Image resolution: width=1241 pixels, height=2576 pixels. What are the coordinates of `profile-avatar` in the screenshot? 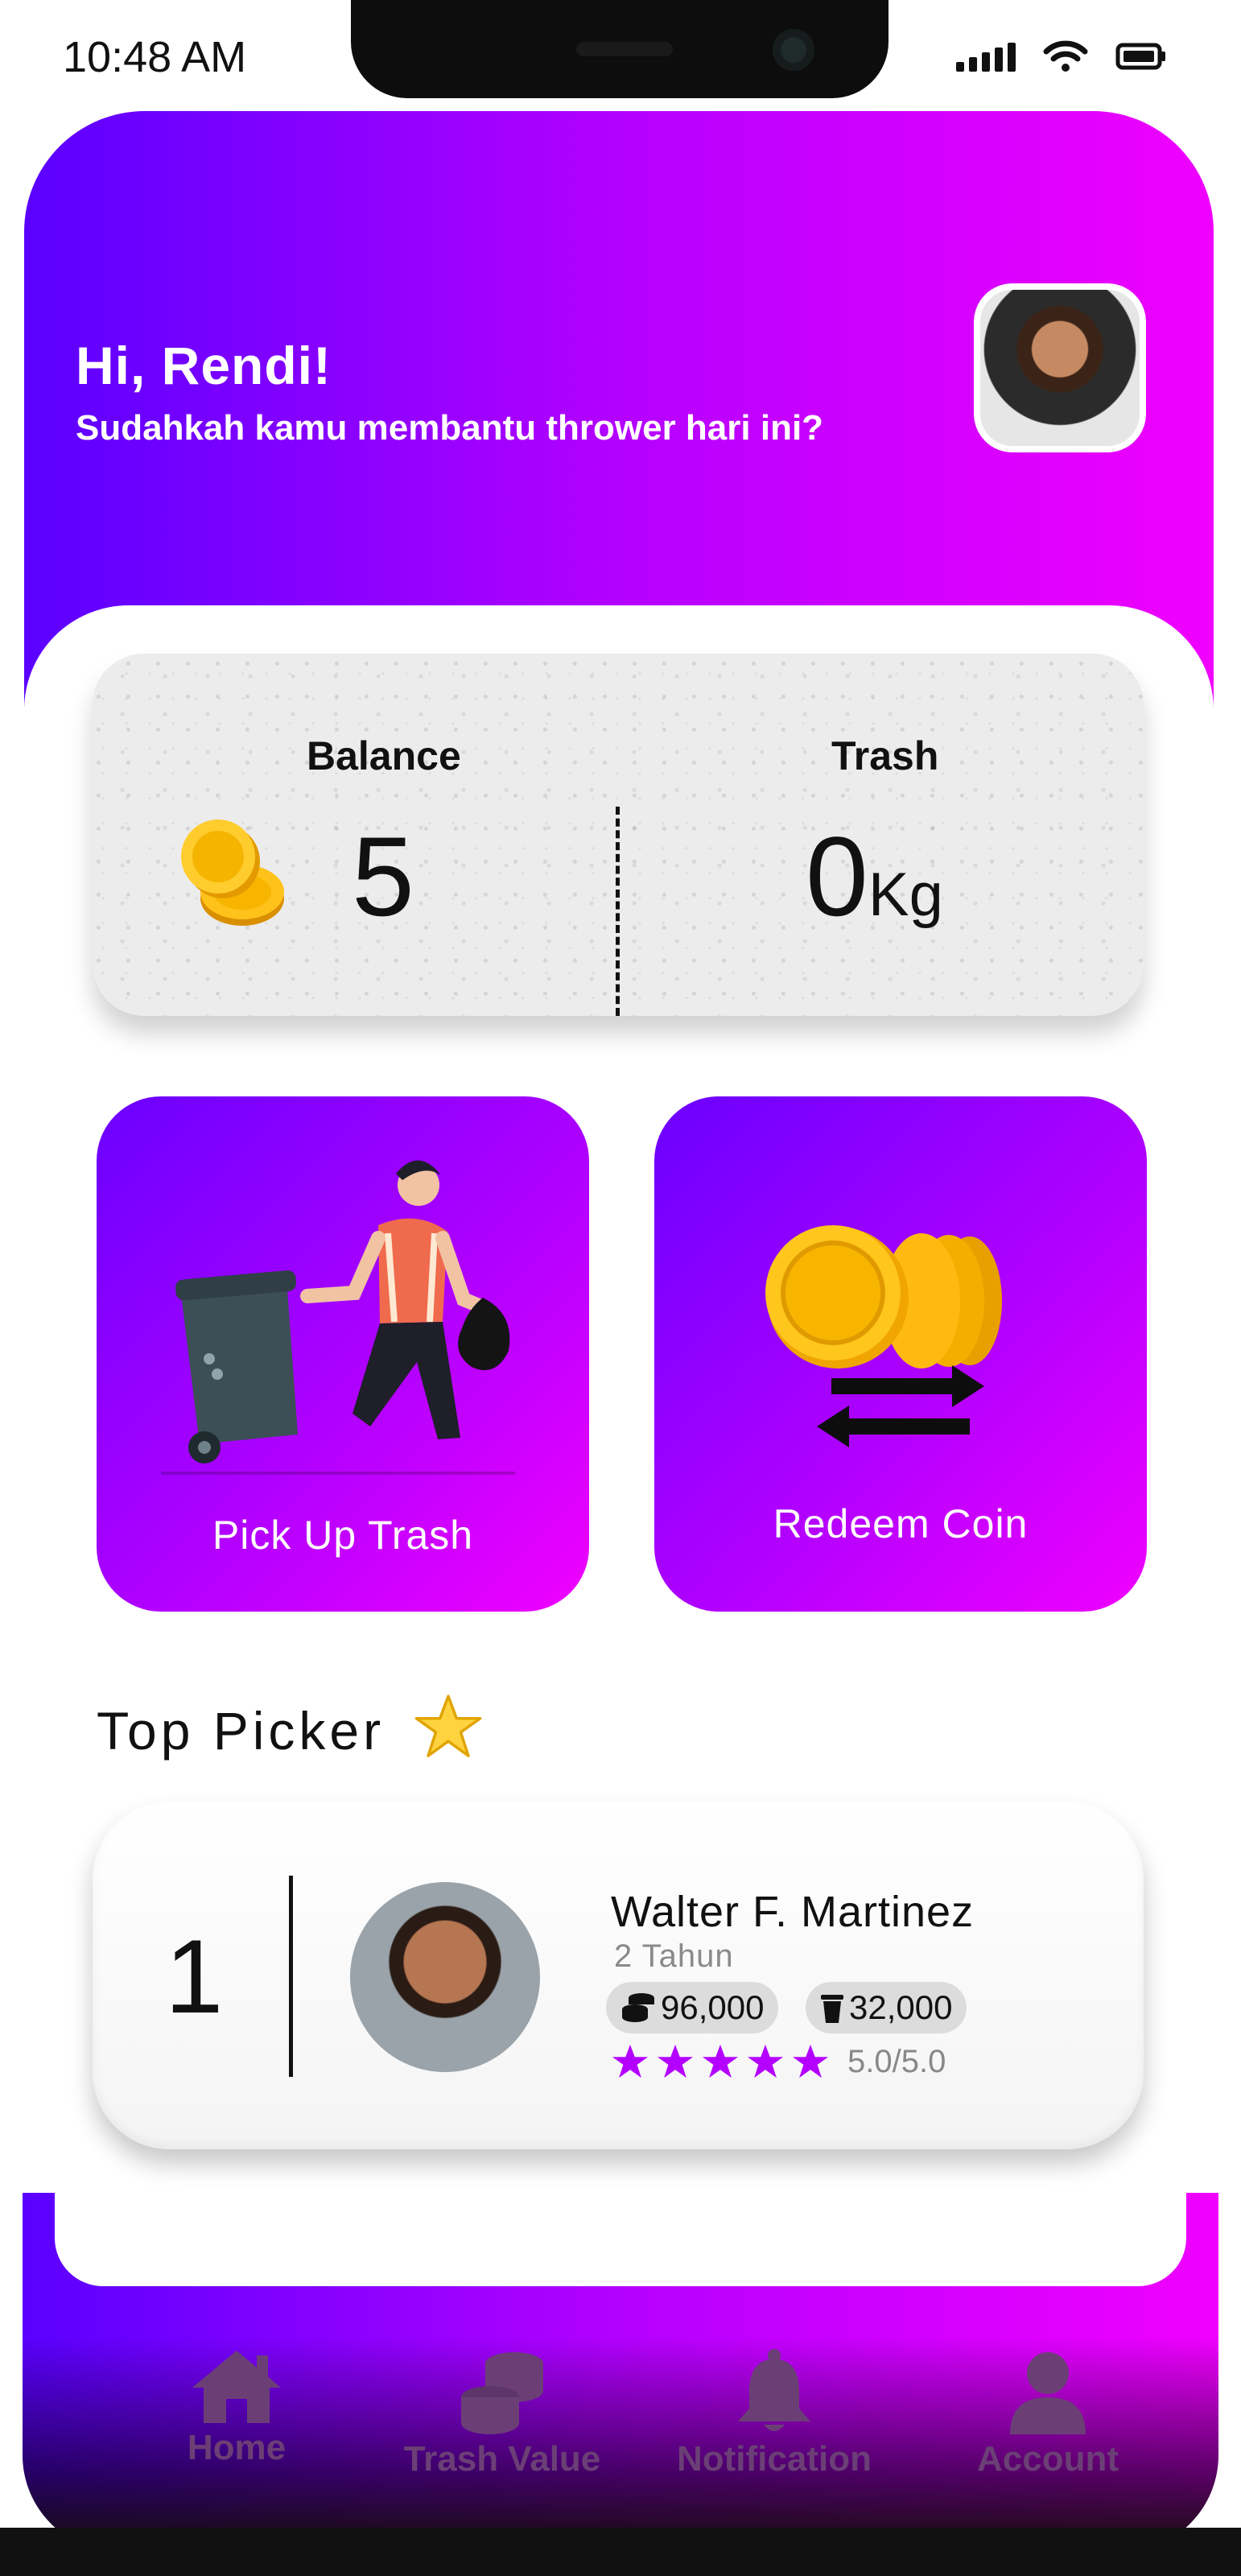 It's located at (1060, 367).